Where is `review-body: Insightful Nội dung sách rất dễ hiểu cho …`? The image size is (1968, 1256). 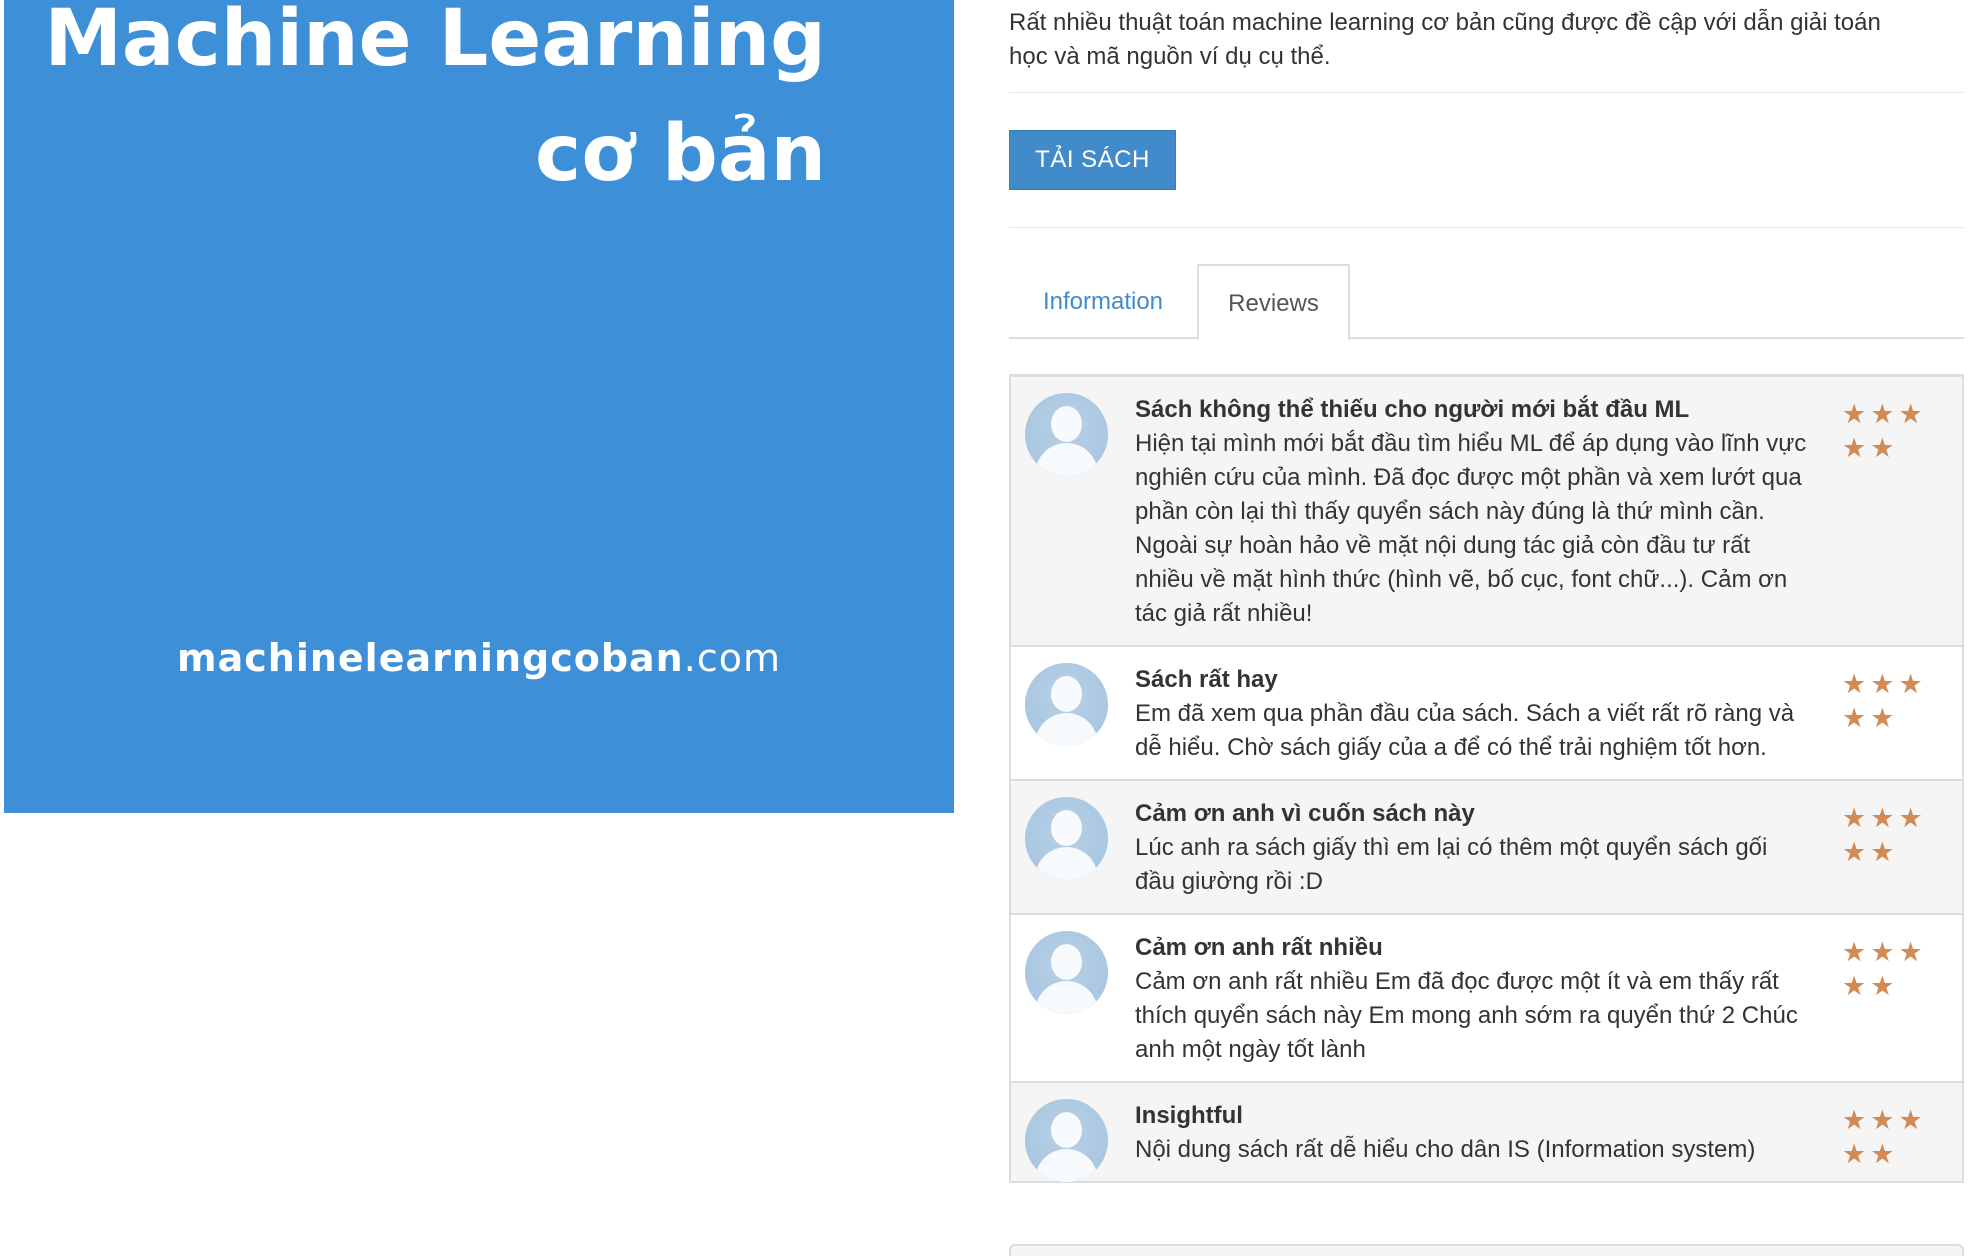 review-body: Insightful Nội dung sách rất dễ hiểu cho … is located at coordinates (1473, 1132).